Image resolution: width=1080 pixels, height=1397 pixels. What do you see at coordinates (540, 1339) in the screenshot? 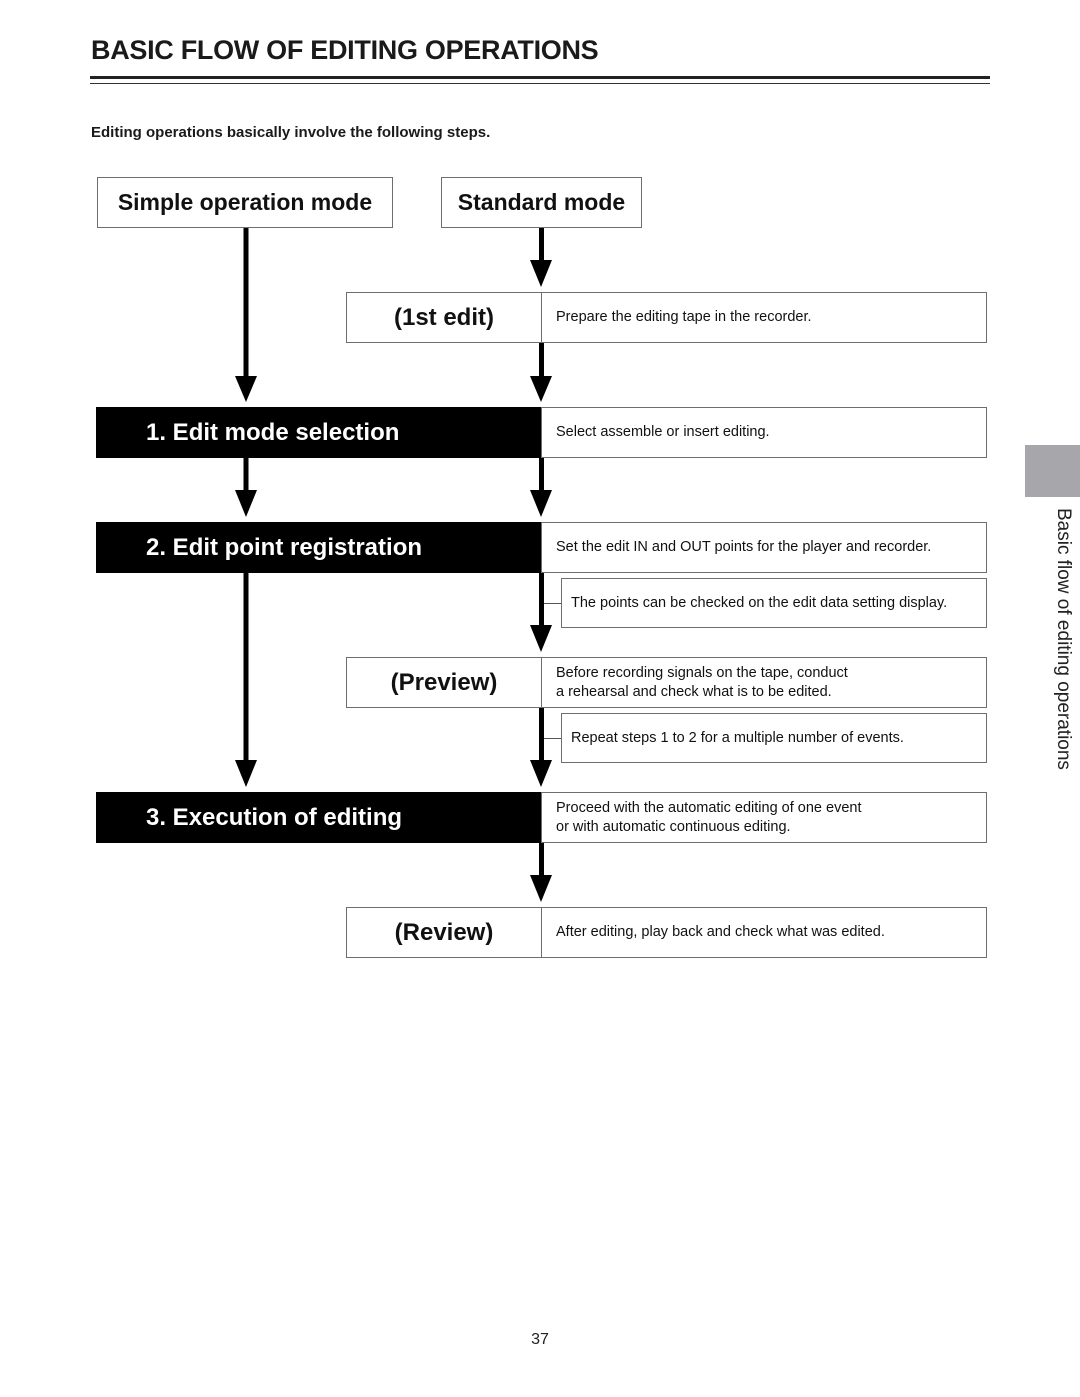
I see `page-number: 37` at bounding box center [540, 1339].